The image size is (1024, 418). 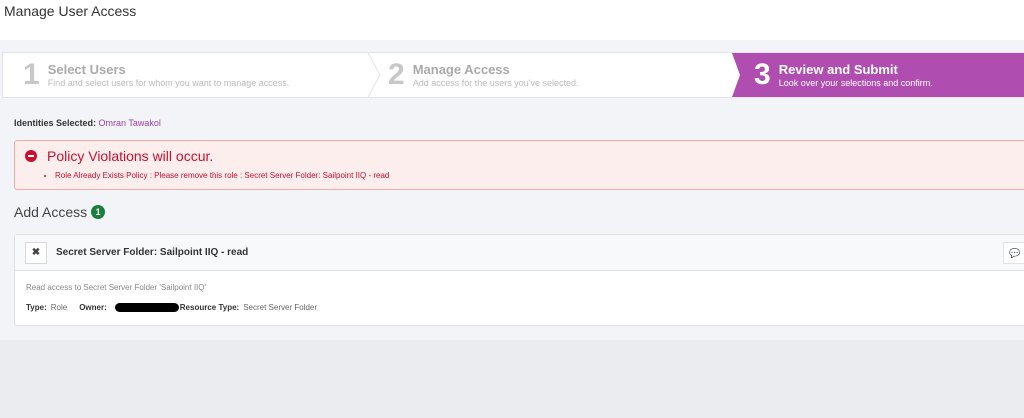 What do you see at coordinates (280, 307) in the screenshot?
I see `resource-type-value: Secret Server Folder` at bounding box center [280, 307].